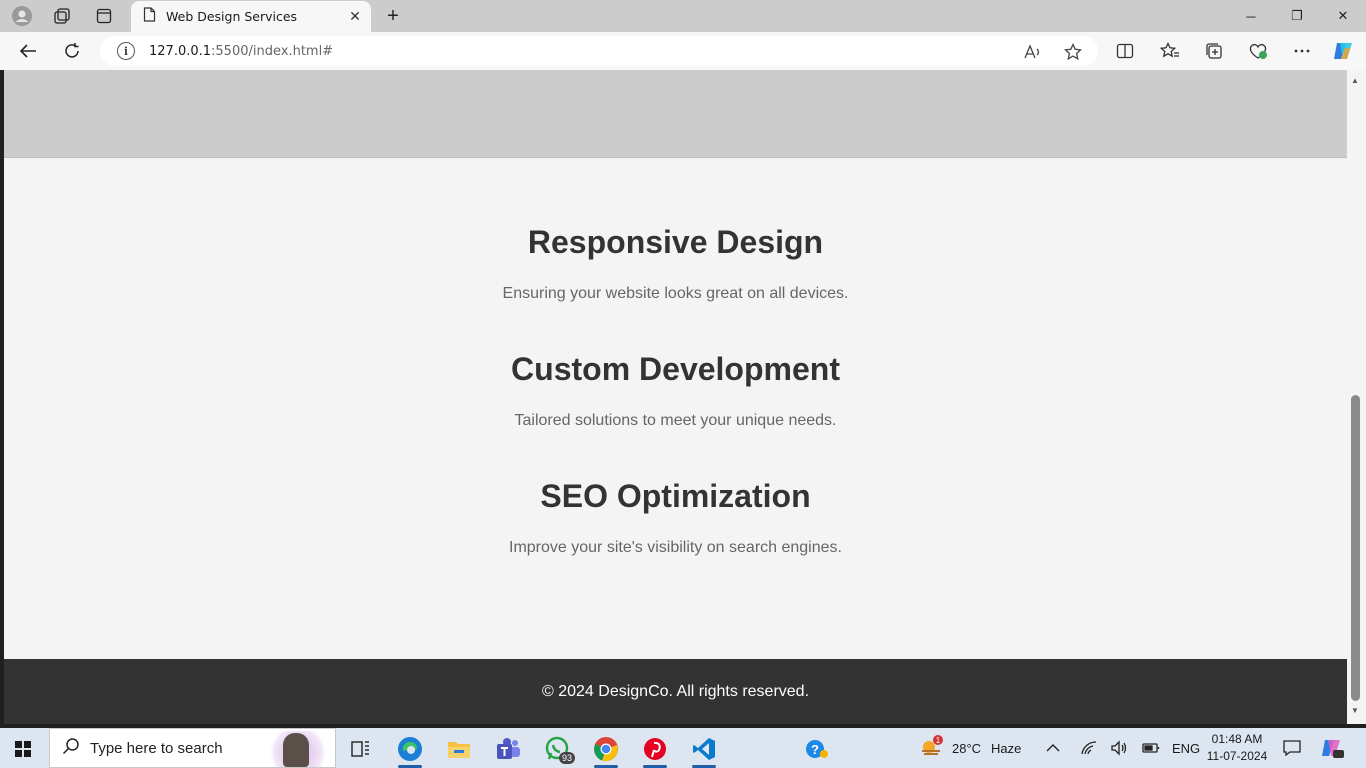 This screenshot has height=768, width=1366. What do you see at coordinates (1355, 80) in the screenshot?
I see `scroll-up-icon: ▲` at bounding box center [1355, 80].